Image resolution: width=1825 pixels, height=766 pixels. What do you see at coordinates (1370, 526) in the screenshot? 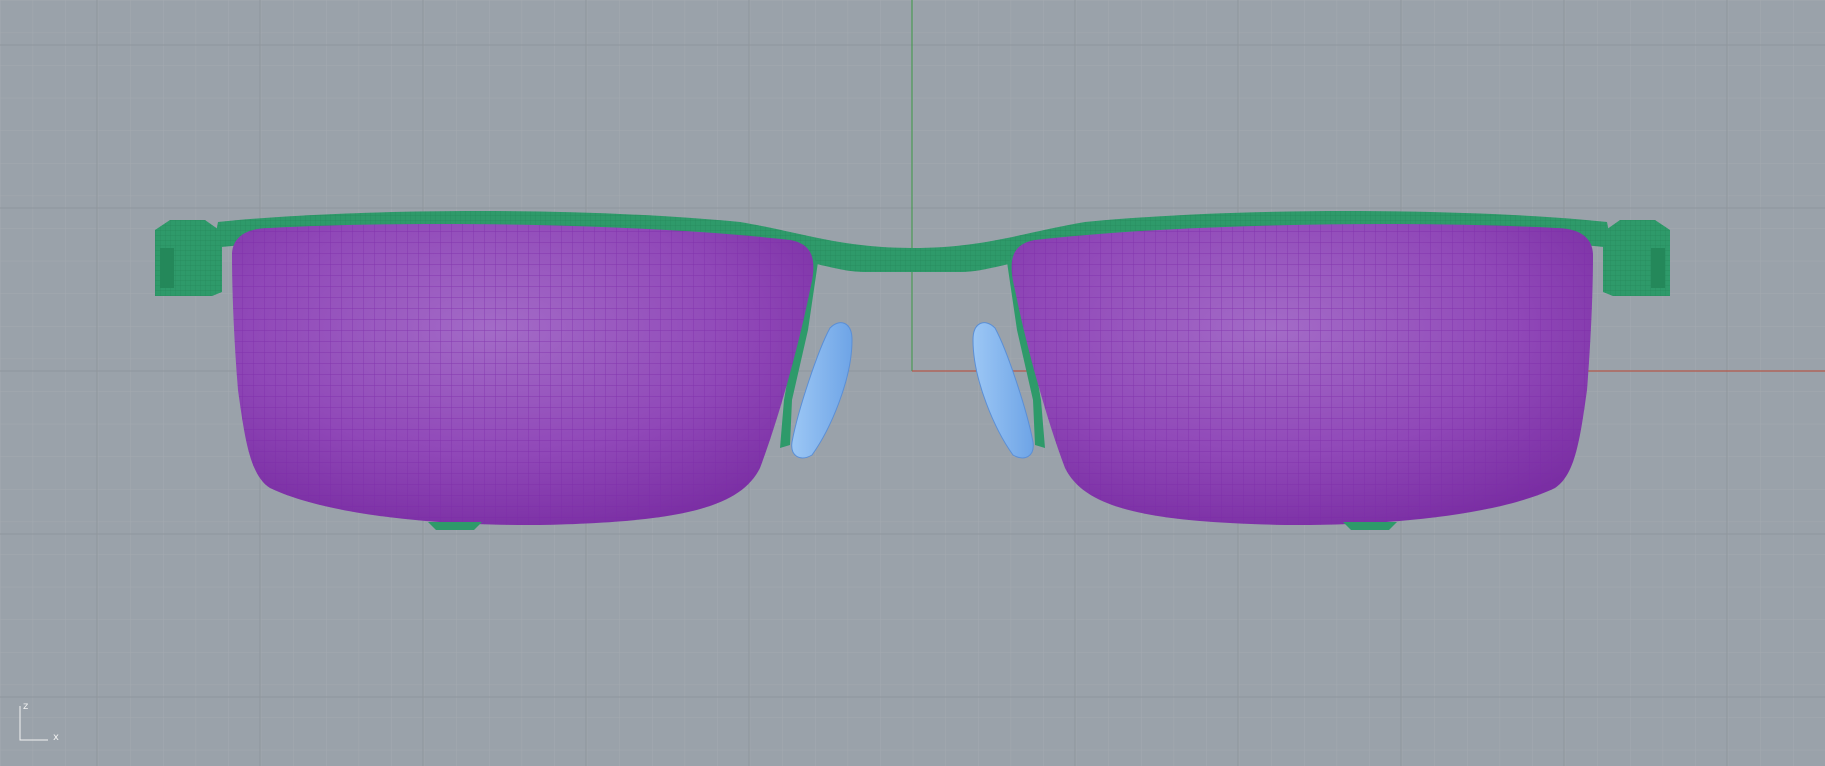
I see `right-lens-clip` at bounding box center [1370, 526].